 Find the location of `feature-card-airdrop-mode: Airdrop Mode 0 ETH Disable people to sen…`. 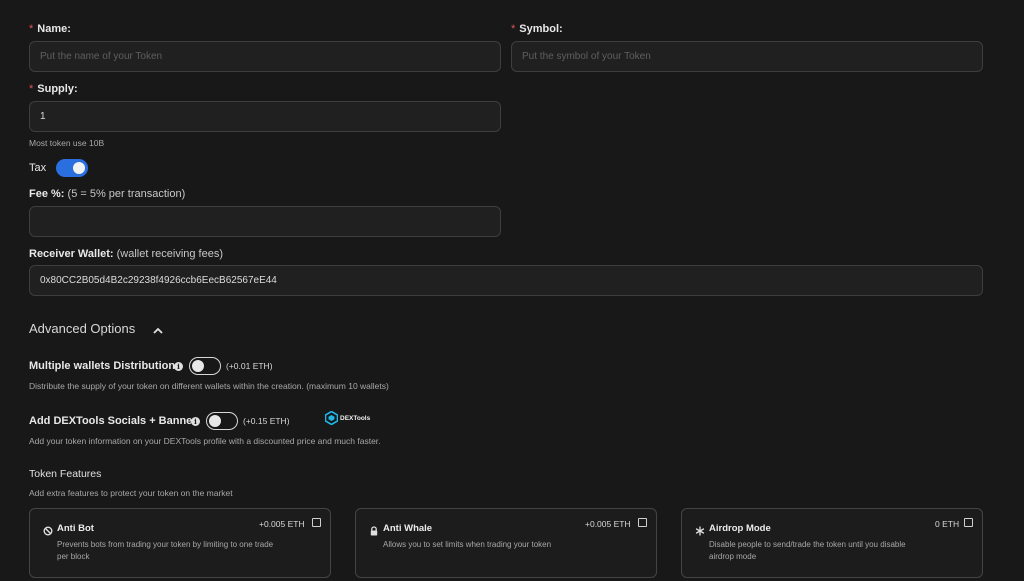

feature-card-airdrop-mode: Airdrop Mode 0 ETH Disable people to sen… is located at coordinates (832, 543).